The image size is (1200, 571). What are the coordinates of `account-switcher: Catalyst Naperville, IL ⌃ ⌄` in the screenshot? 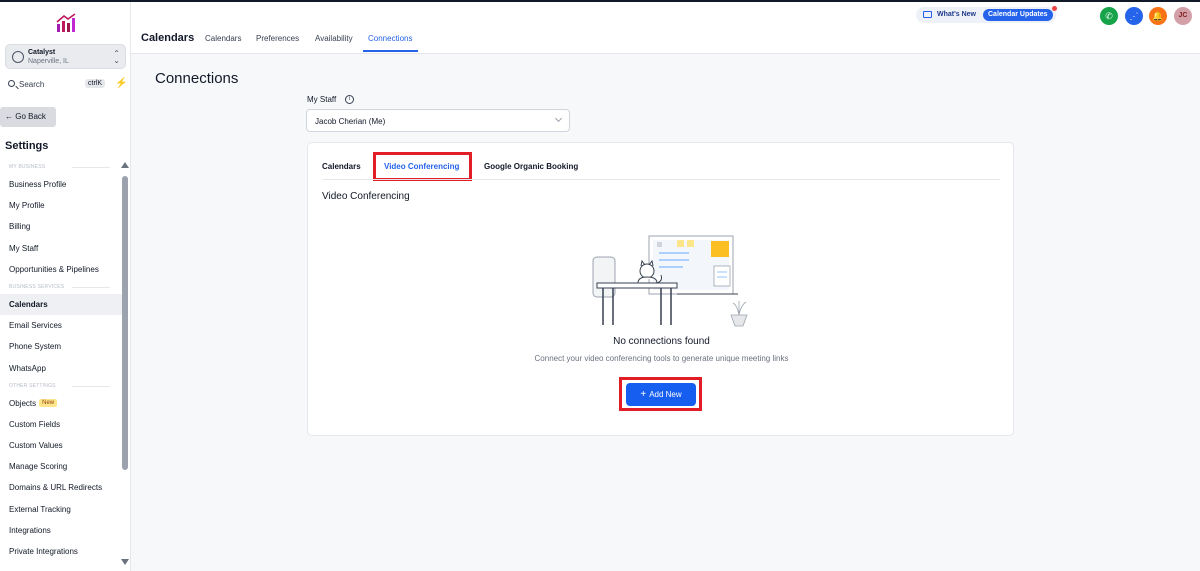 It's located at (65, 56).